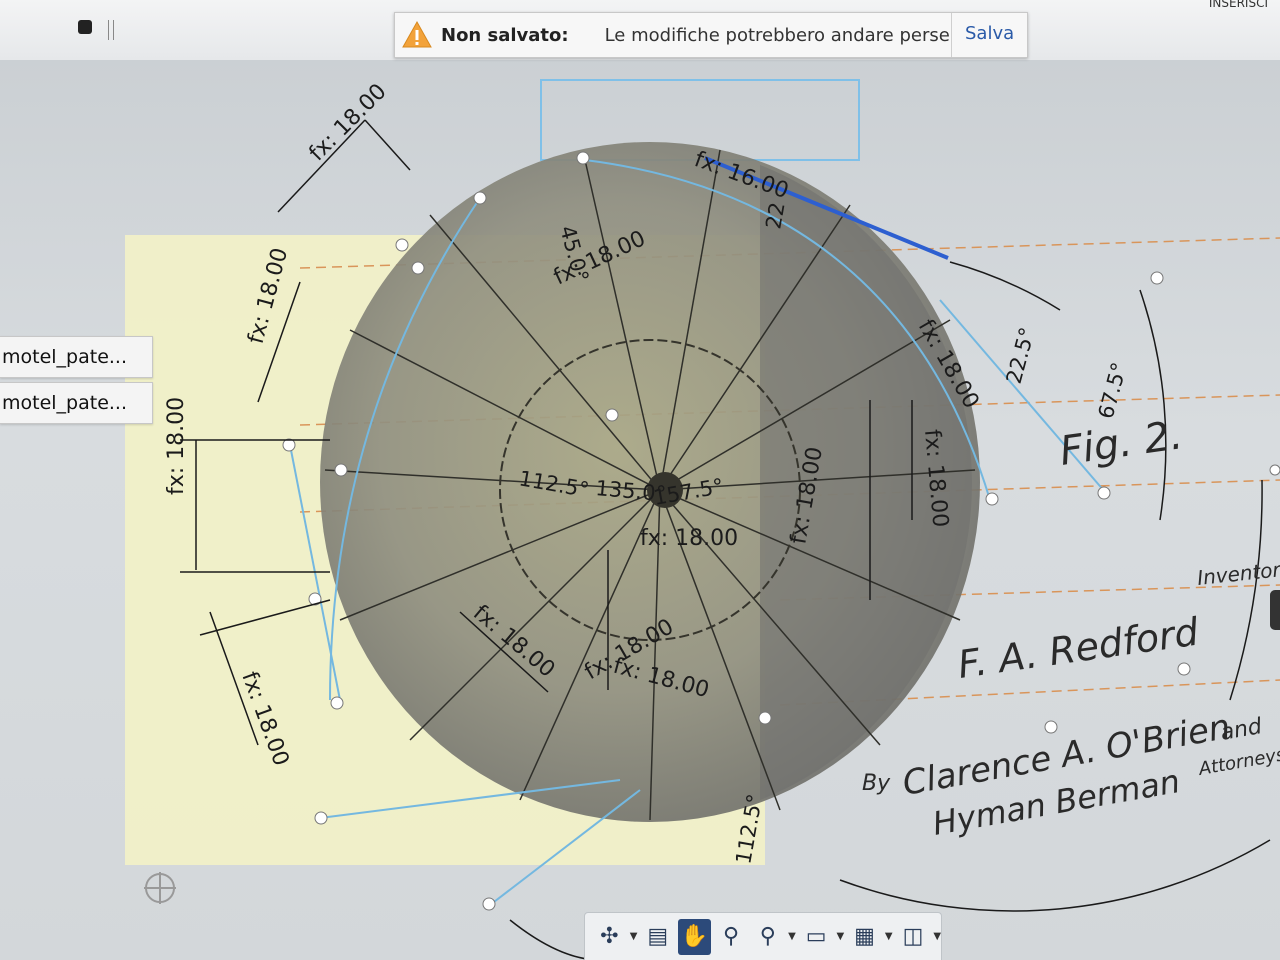  Describe the element at coordinates (937, 936) in the screenshot. I see `view-dropdown-icon: ▼` at that location.